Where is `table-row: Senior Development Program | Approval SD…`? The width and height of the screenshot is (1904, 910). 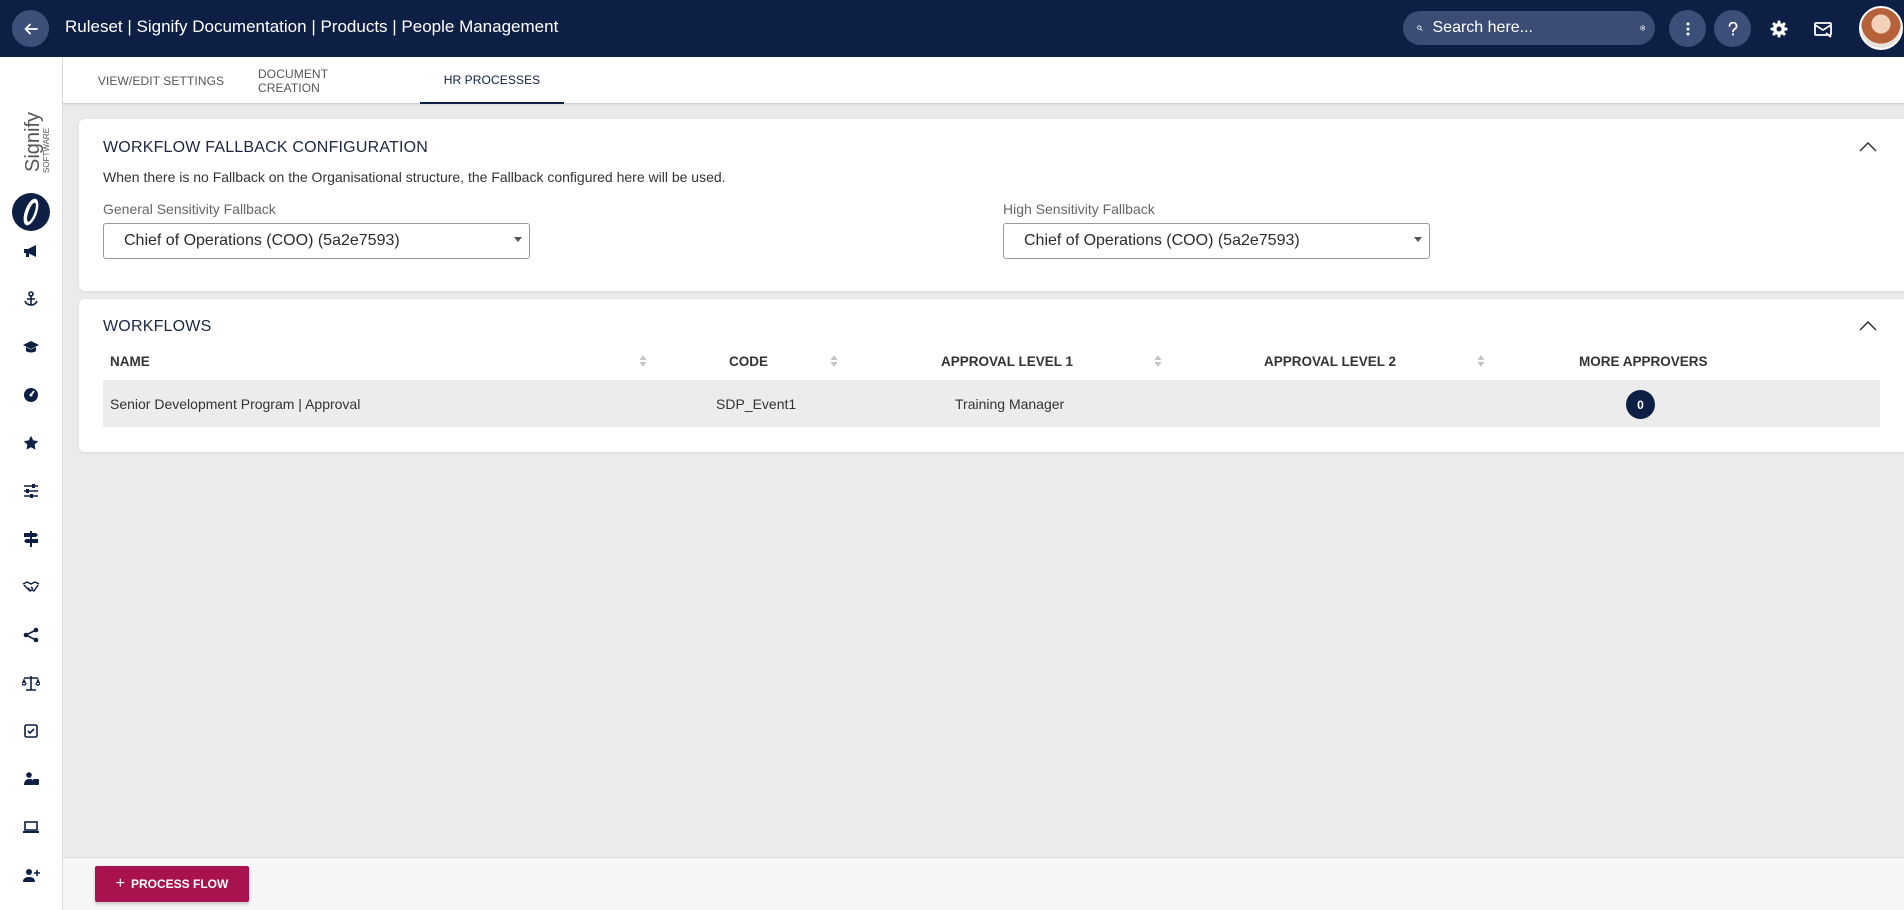 table-row: Senior Development Program | Approval SD… is located at coordinates (991, 403).